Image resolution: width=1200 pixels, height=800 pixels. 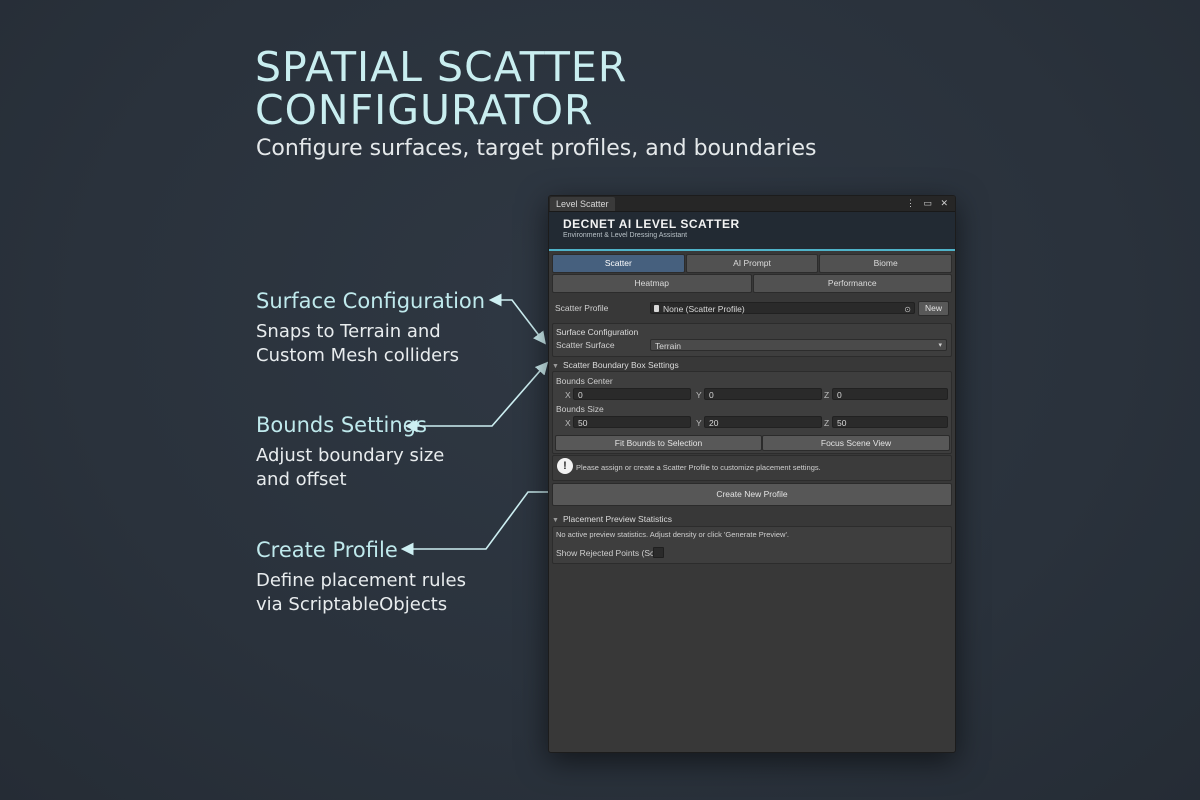 What do you see at coordinates (424, 110) in the screenshot?
I see `hero-title-line2: CONFIGURATOR` at bounding box center [424, 110].